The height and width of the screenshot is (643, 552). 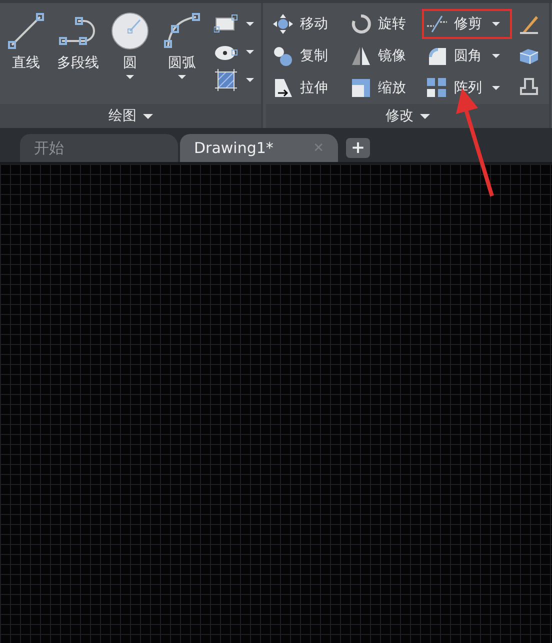 What do you see at coordinates (182, 53) in the screenshot?
I see `ribbon-tool-button: 圆弧` at bounding box center [182, 53].